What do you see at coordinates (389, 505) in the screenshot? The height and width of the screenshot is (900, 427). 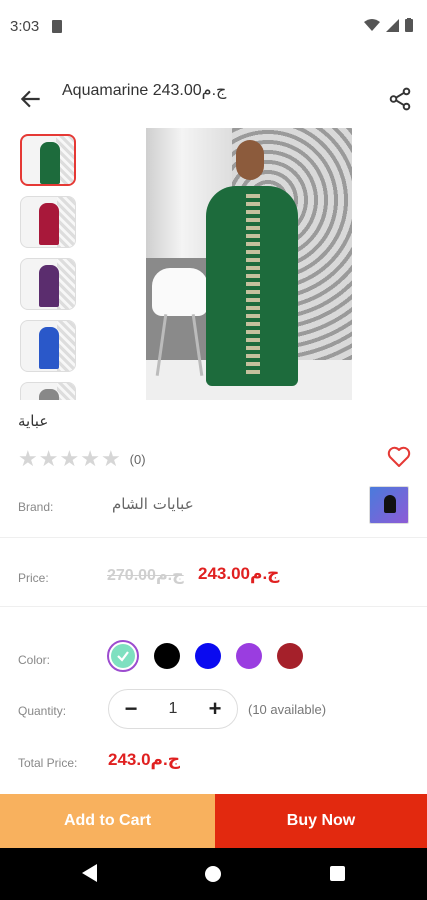 I see `brand-logo` at bounding box center [389, 505].